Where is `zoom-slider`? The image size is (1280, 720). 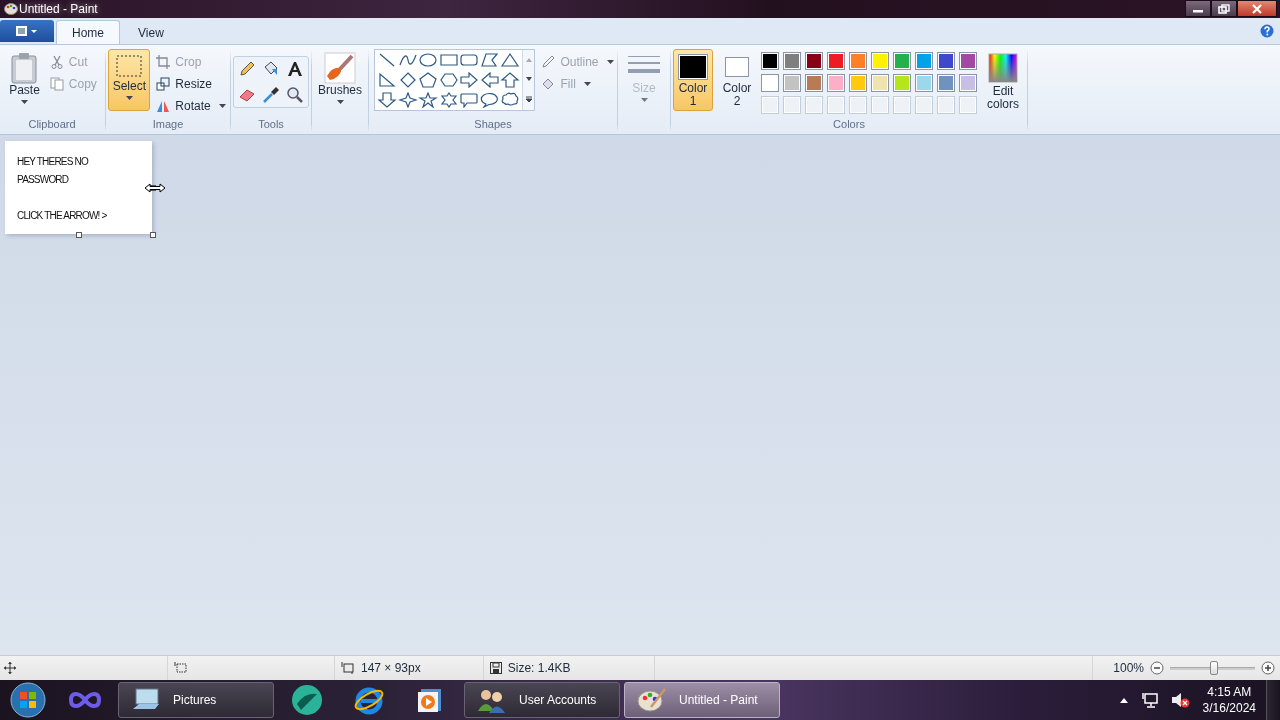 zoom-slider is located at coordinates (1212, 668).